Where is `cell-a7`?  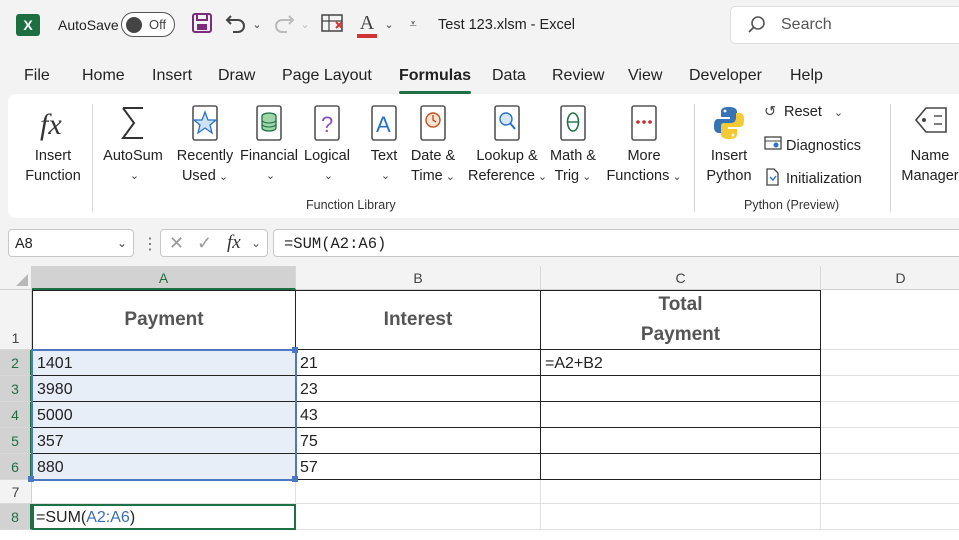
cell-a7 is located at coordinates (164, 492).